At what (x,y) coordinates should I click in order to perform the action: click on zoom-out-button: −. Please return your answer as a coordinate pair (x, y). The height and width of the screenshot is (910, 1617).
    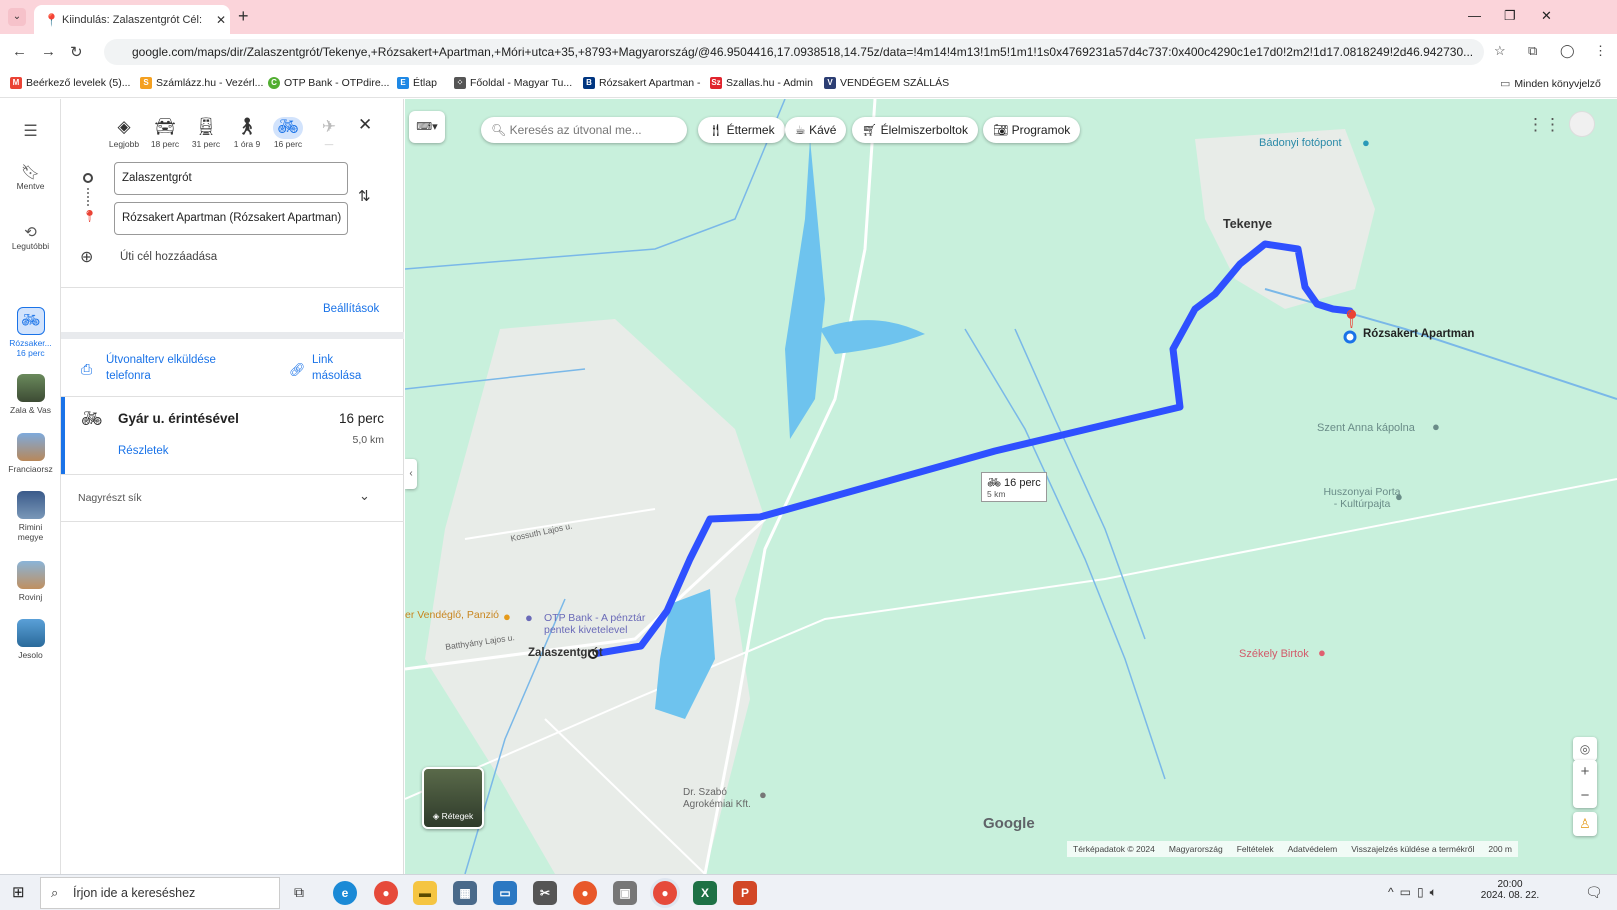
    Looking at the image, I should click on (1585, 796).